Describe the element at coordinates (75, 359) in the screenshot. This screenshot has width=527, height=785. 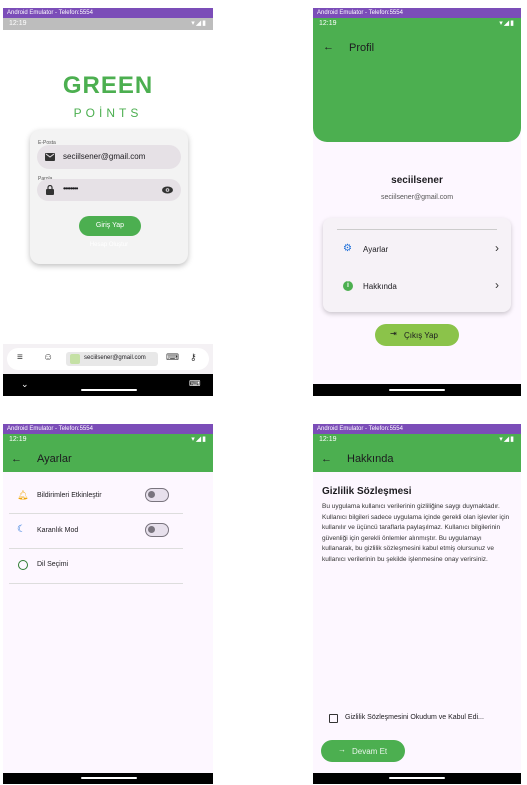
I see `account-icon` at that location.